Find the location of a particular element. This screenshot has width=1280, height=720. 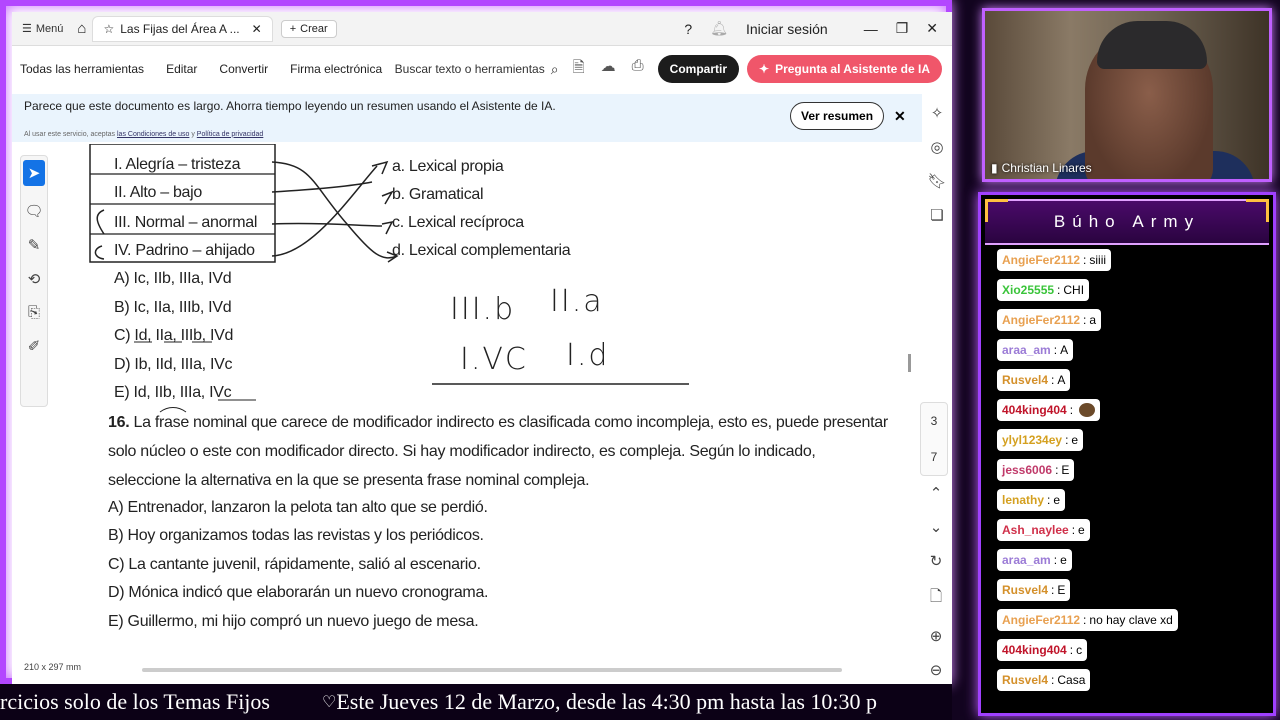

tool-all: Todas las herramientas is located at coordinates (82, 69).